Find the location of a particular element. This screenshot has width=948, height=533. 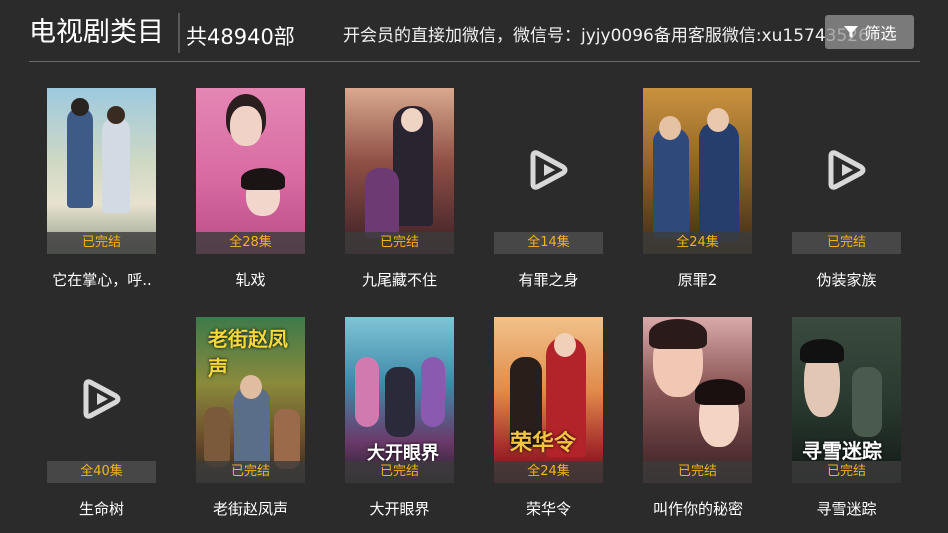

show-card: 已完结 叫作你的秘密 is located at coordinates (697, 418).